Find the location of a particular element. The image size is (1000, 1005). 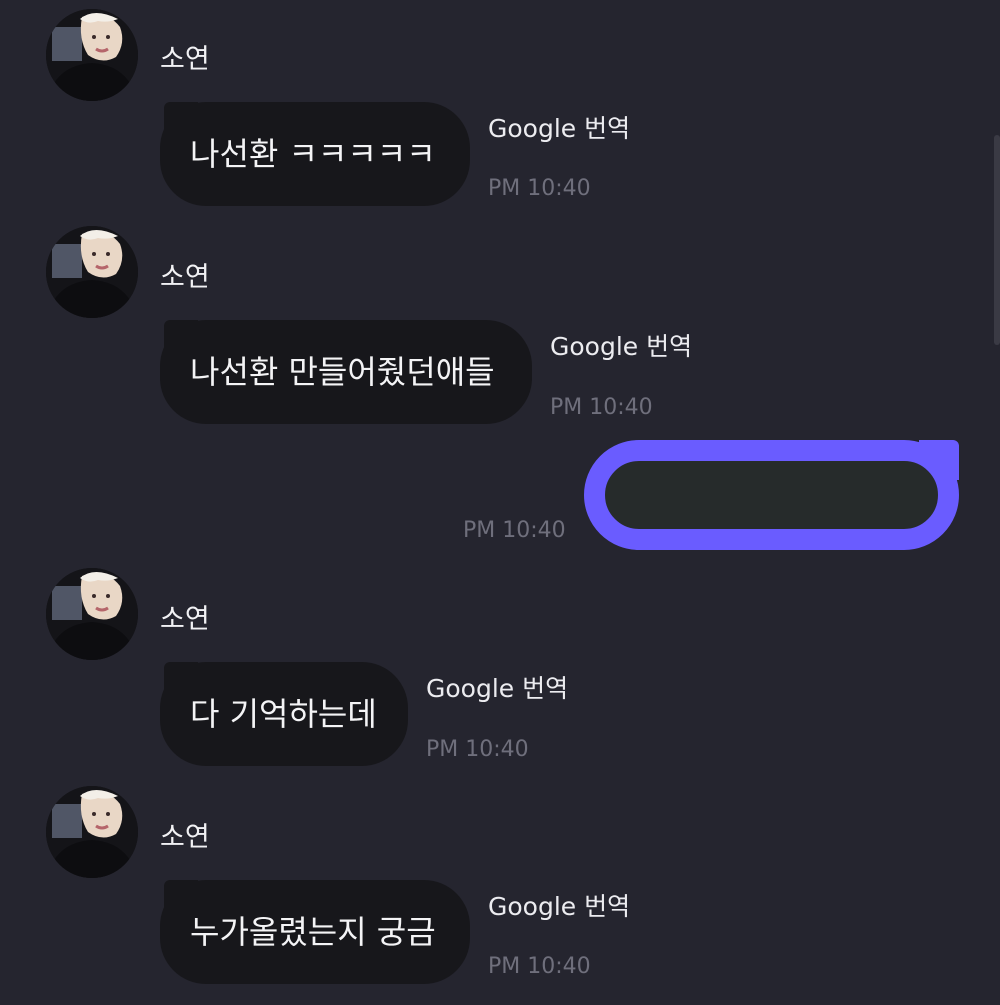

message-bubble: 나선환 ㅋㅋㅋㅋㅋ is located at coordinates (315, 154).